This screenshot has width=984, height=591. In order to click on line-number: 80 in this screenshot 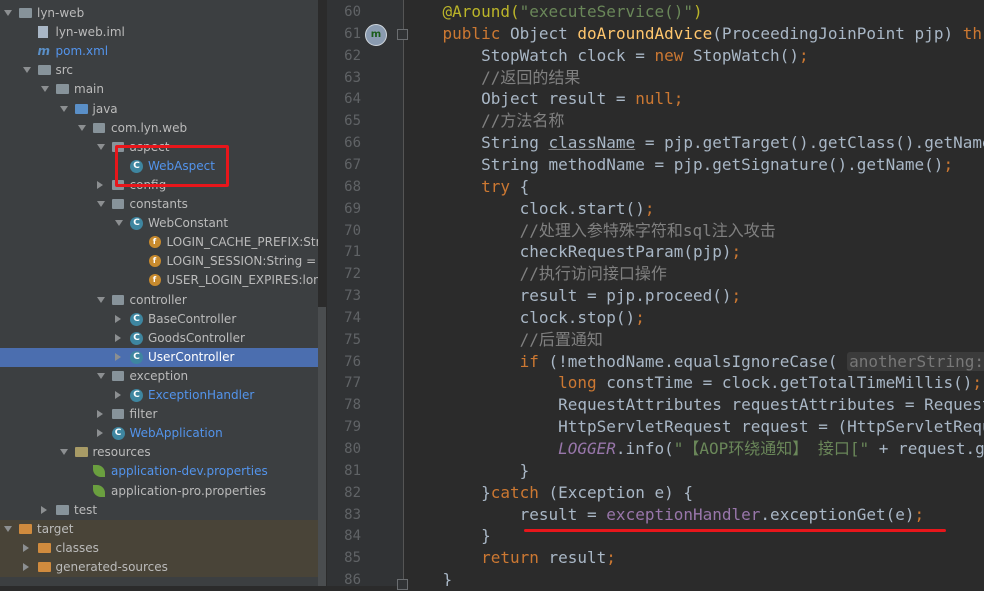, I will do `click(352, 449)`.